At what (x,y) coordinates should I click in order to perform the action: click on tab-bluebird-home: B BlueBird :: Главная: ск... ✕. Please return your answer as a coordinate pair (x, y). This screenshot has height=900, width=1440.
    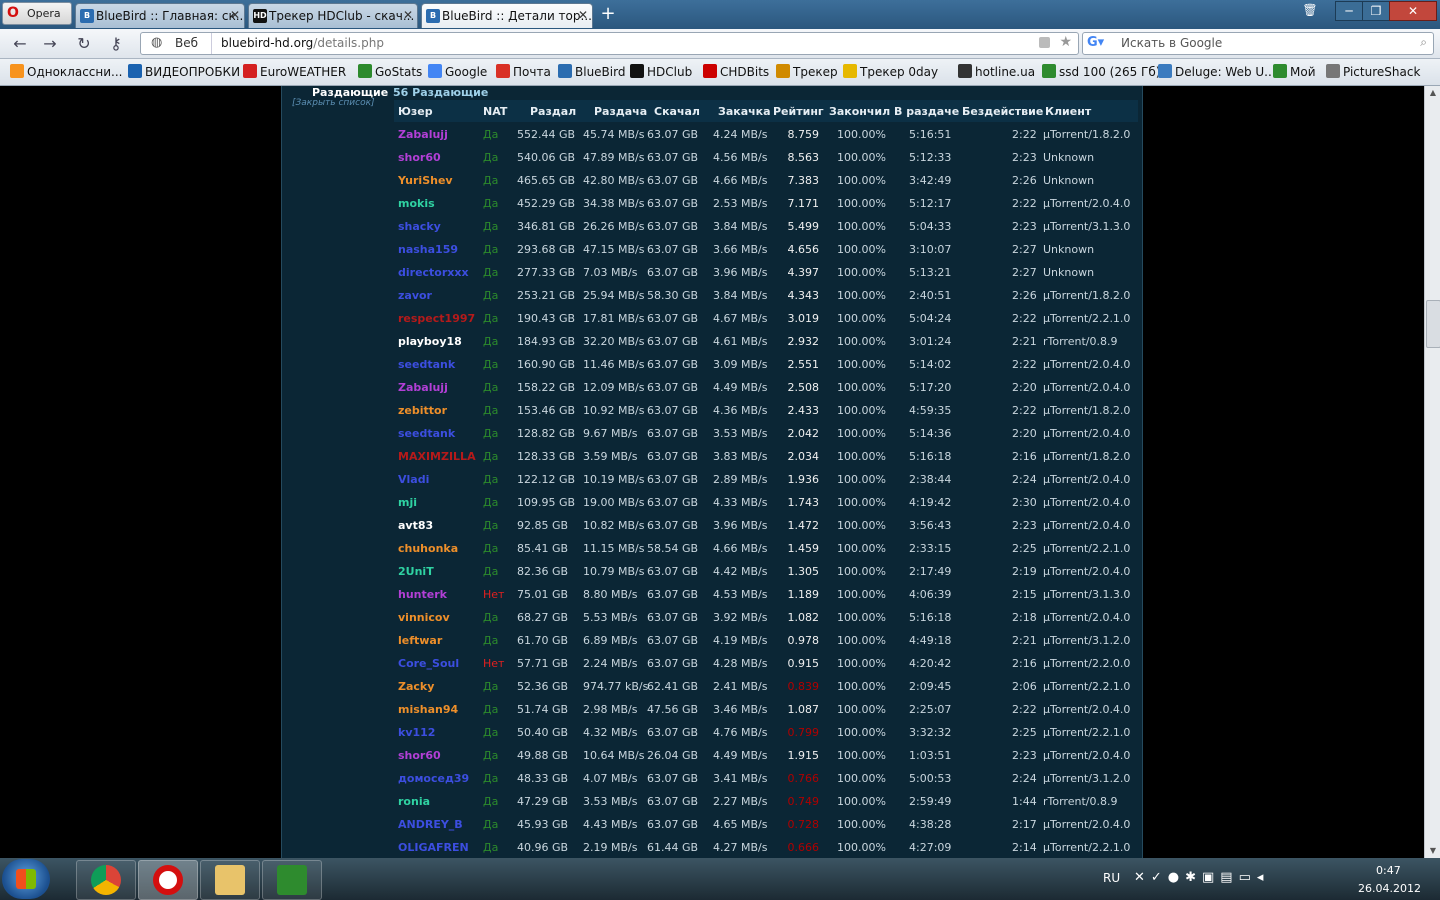
    Looking at the image, I should click on (160, 15).